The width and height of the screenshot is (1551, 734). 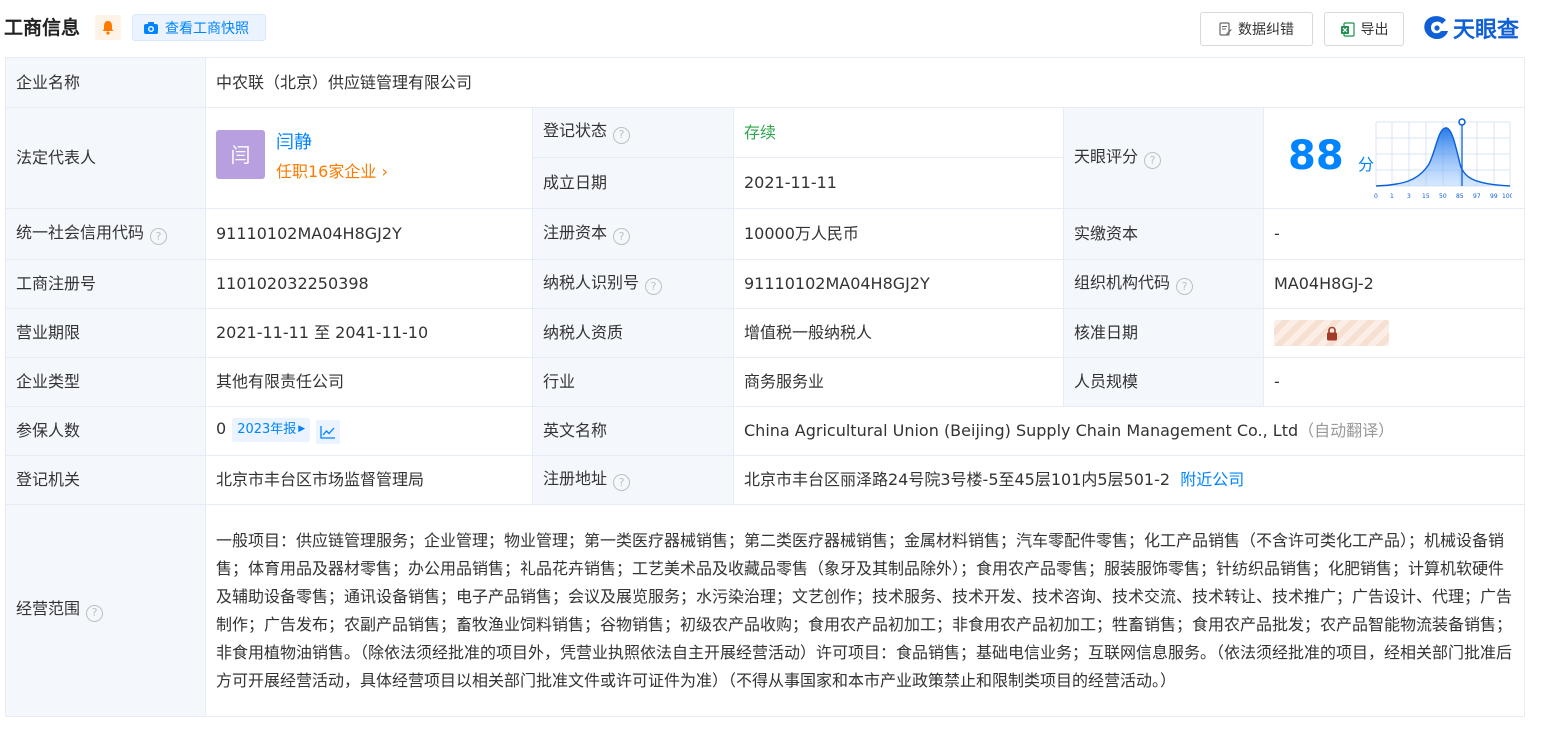 I want to click on label-biz-scope-text: 经营范围, so click(x=48, y=609).